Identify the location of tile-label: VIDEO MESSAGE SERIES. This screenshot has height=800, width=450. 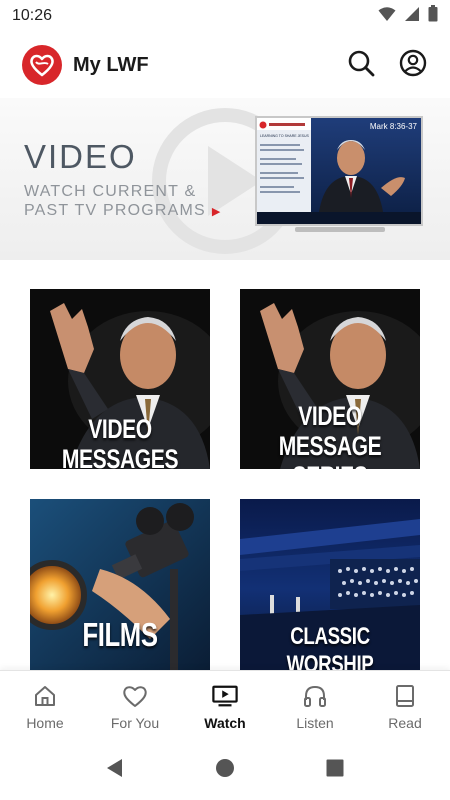
(330, 435).